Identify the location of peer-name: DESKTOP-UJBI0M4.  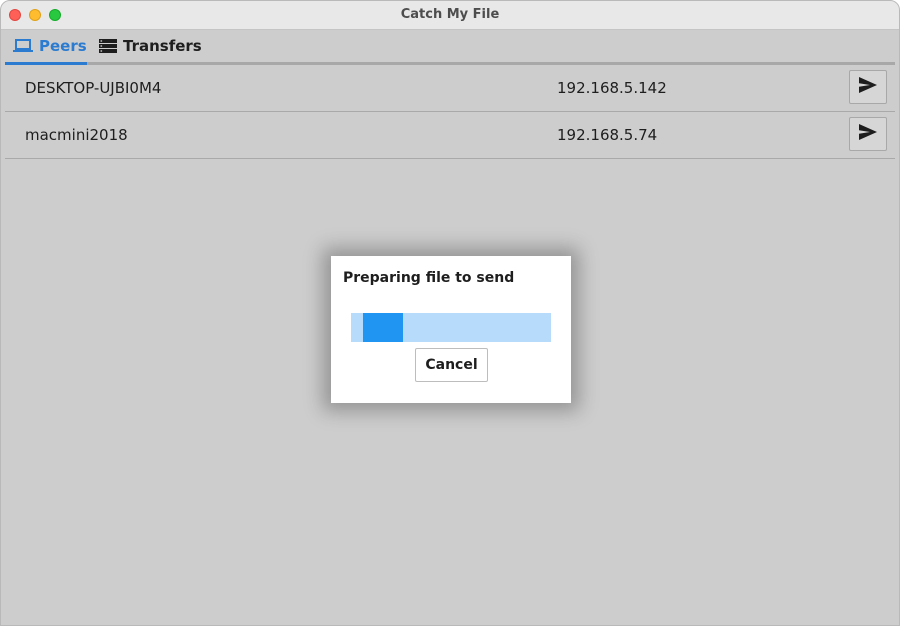
(93, 88).